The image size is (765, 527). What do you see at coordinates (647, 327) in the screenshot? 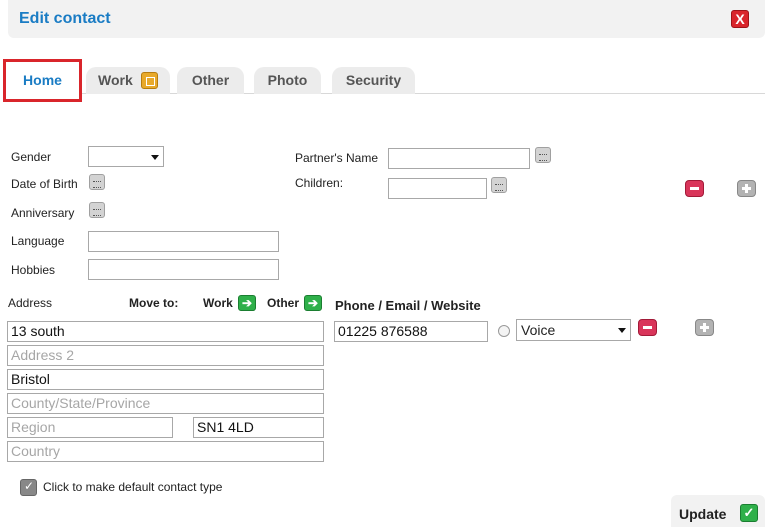
I see `remove-contact-button` at bounding box center [647, 327].